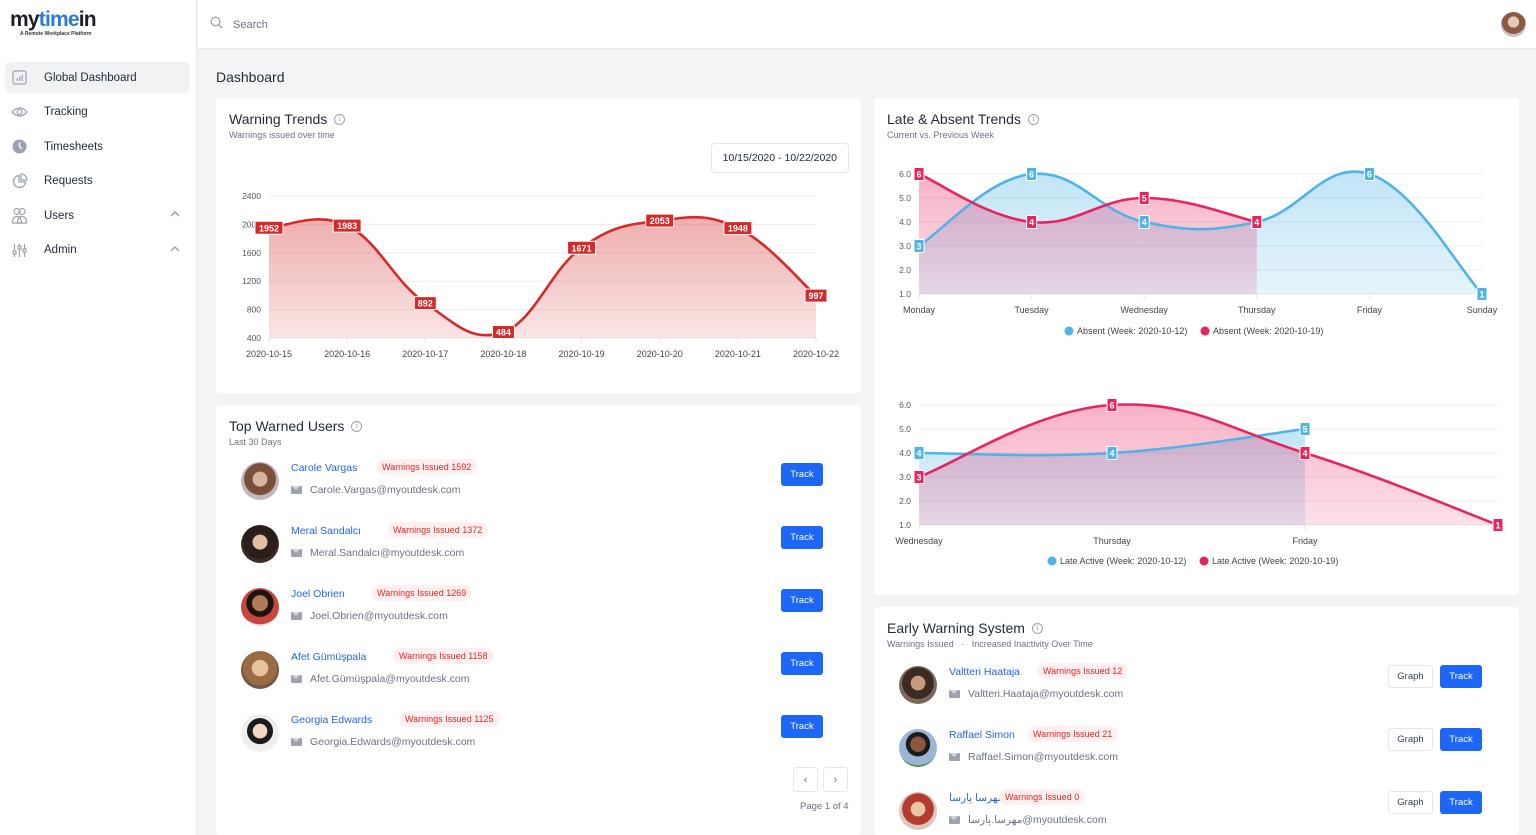 The width and height of the screenshot is (1536, 835). I want to click on date-range-picker: 10/15/2020 - 10/22/2020, so click(779, 158).